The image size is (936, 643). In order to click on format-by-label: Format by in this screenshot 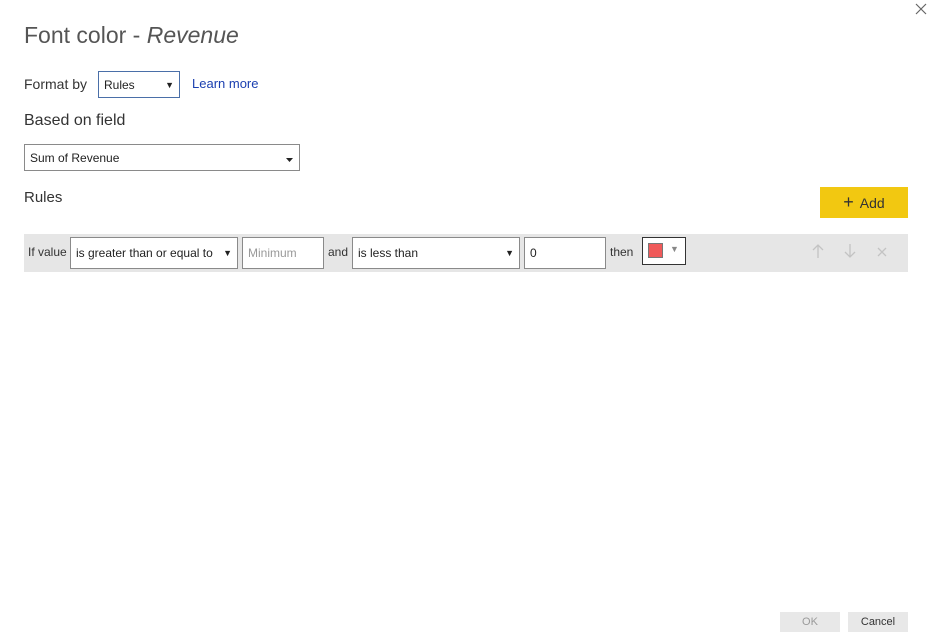, I will do `click(56, 84)`.